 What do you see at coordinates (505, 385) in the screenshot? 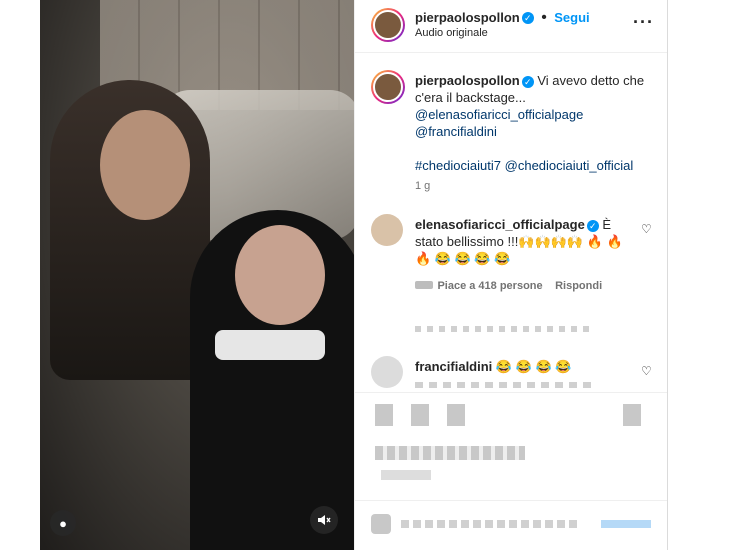
I see `comment-meta-obscured` at bounding box center [505, 385].